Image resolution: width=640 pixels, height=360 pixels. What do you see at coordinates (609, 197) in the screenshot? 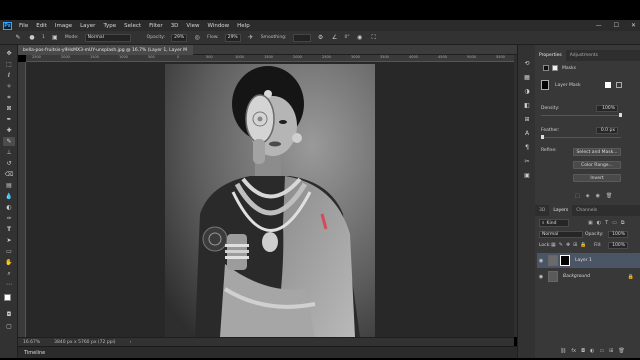
I see `delete-mask-icon: 🗑` at bounding box center [609, 197].